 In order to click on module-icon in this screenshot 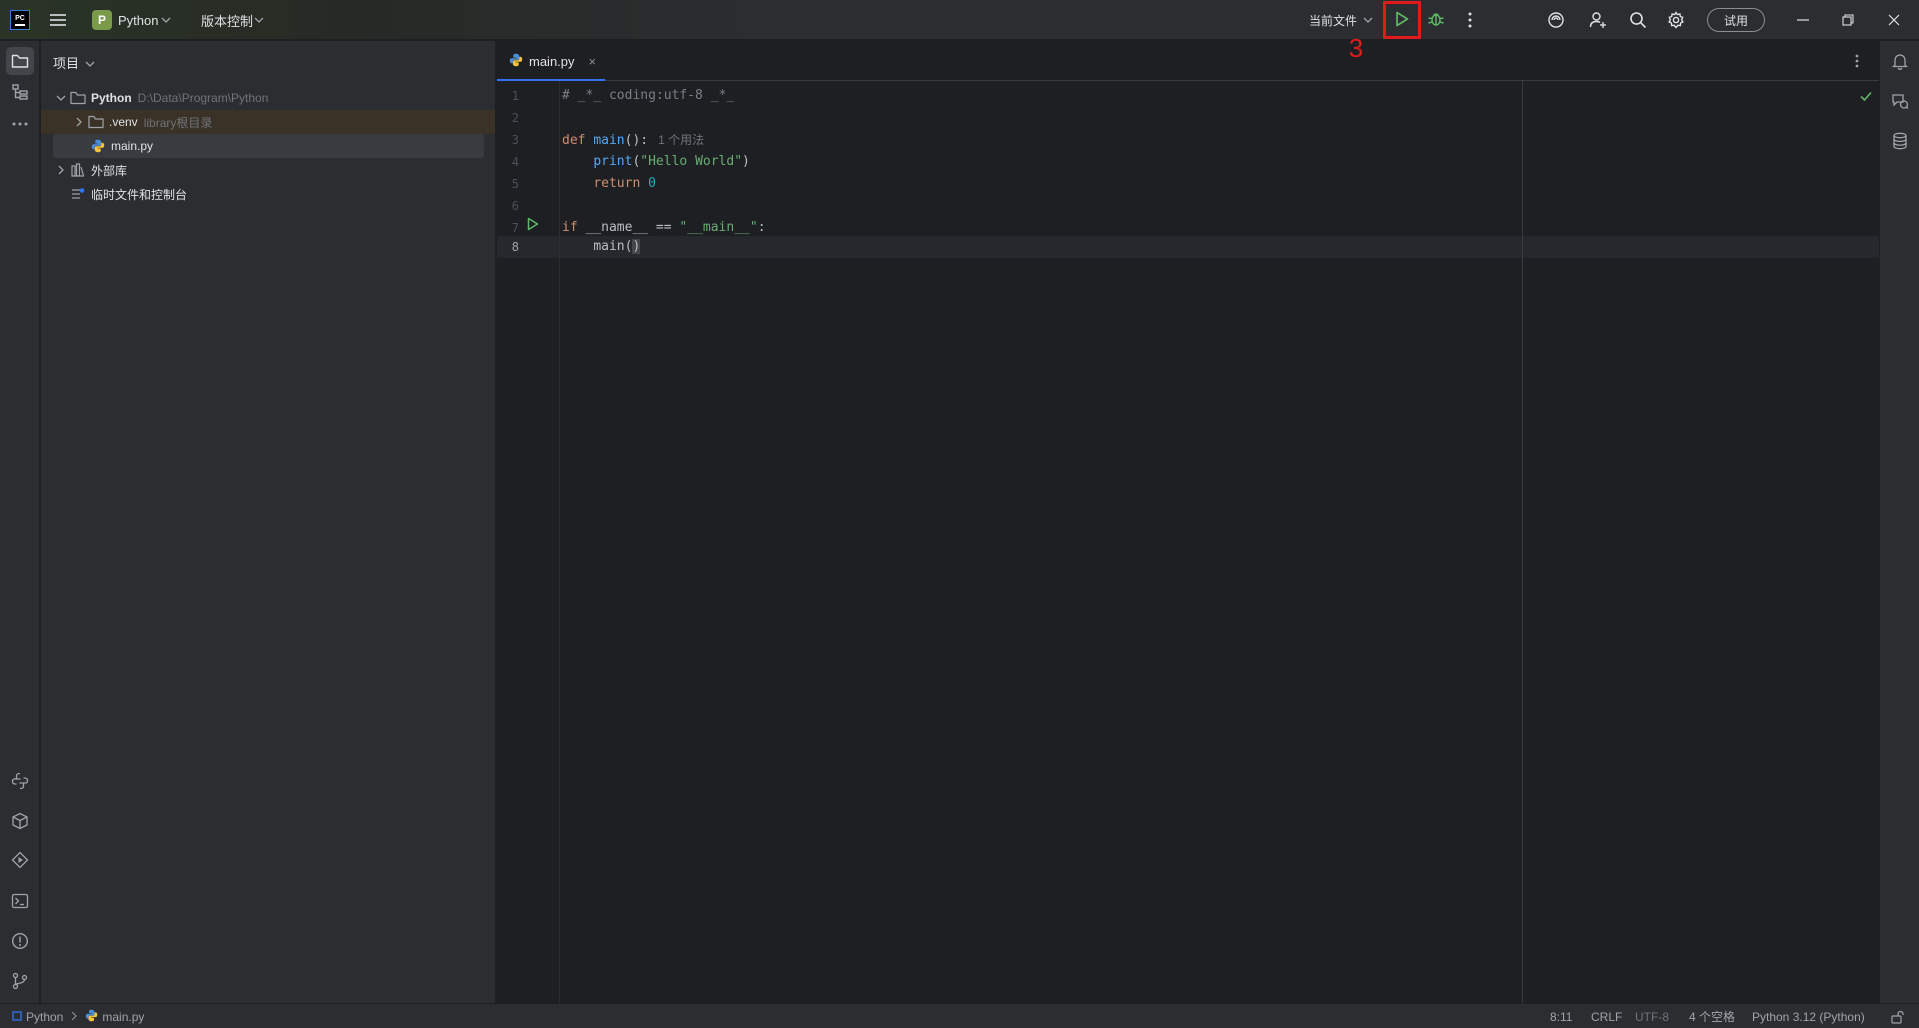, I will do `click(17, 1017)`.